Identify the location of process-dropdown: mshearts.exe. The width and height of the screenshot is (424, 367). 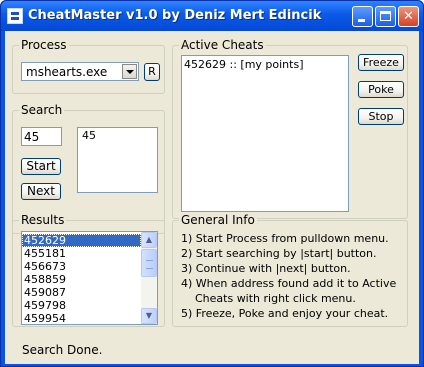
(80, 71).